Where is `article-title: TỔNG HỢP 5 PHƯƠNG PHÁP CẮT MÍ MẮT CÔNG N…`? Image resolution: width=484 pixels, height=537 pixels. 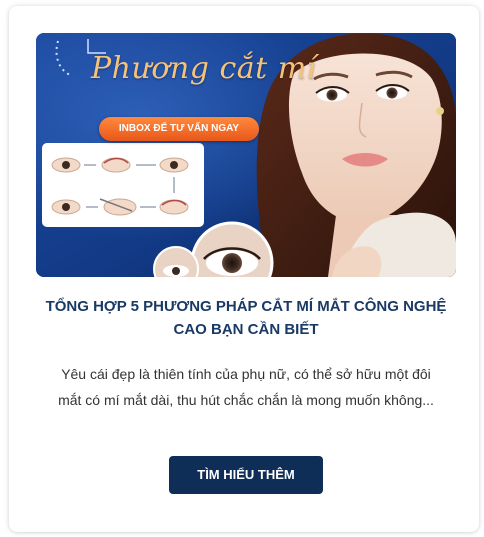 article-title: TỔNG HỢP 5 PHƯƠNG PHÁP CẮT MÍ MẮT CÔNG N… is located at coordinates (246, 318).